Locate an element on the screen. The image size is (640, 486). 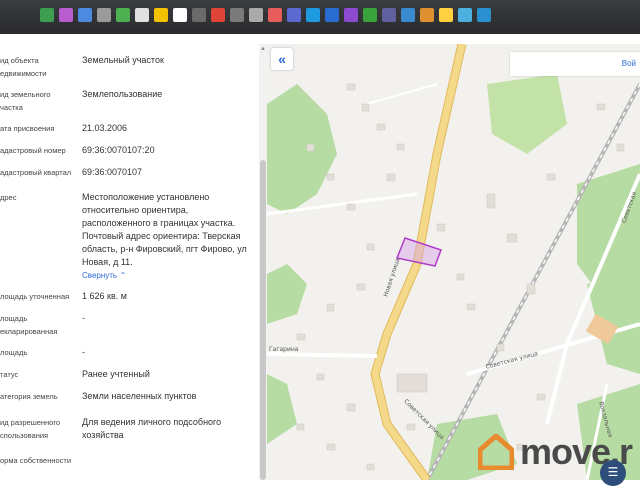
panel-scrollbar-thumb is located at coordinates (263, 320).